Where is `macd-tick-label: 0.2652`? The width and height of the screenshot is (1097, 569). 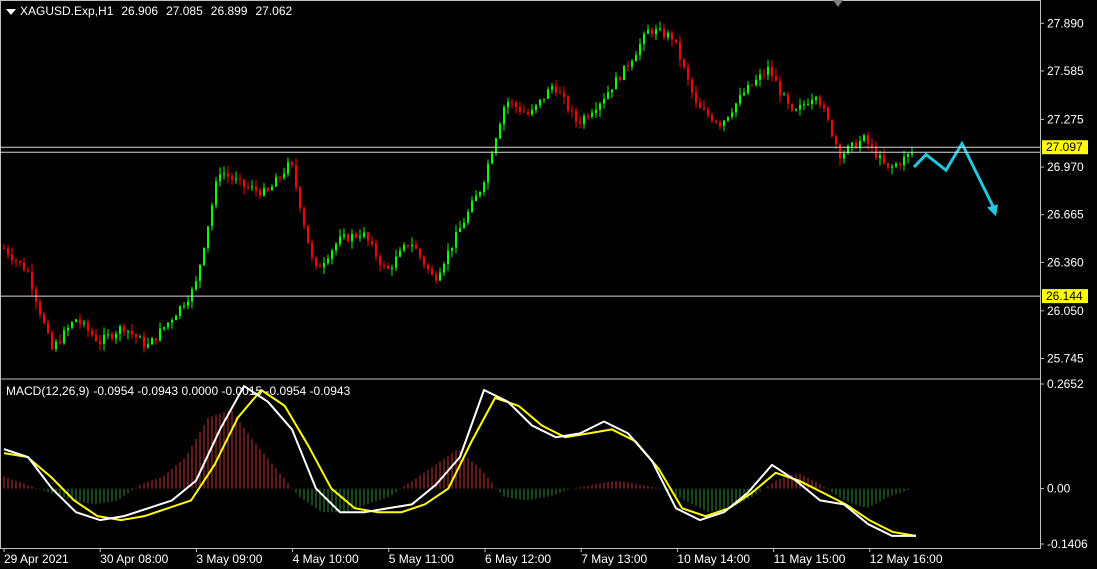 macd-tick-label: 0.2652 is located at coordinates (1065, 384).